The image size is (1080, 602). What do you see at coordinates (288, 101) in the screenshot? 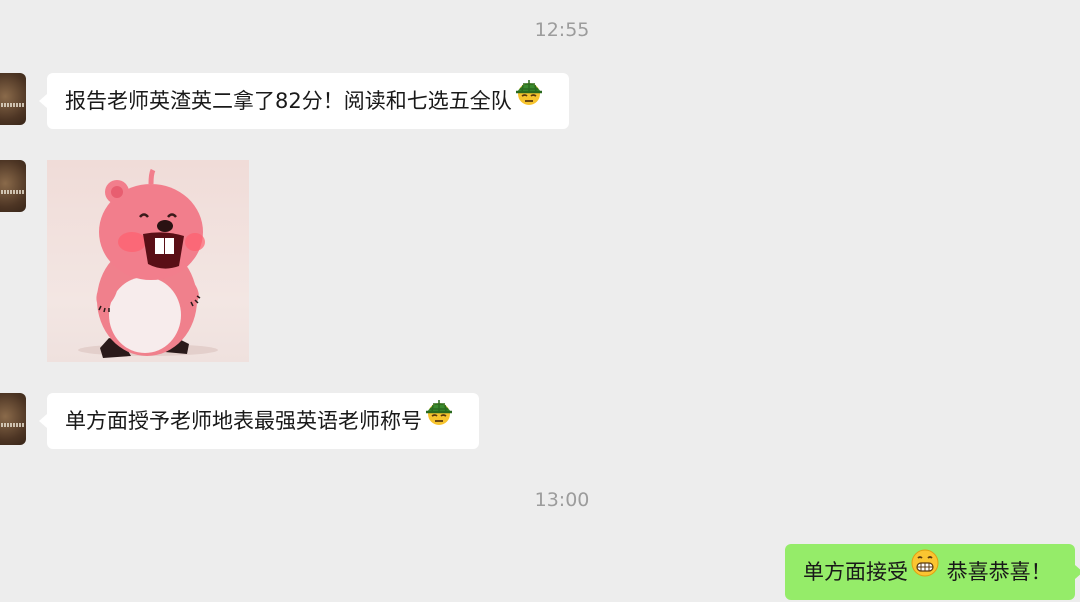
I see `message-text: 报告老师英渣英二拿了82分！阅读和七选五全队` at bounding box center [288, 101].